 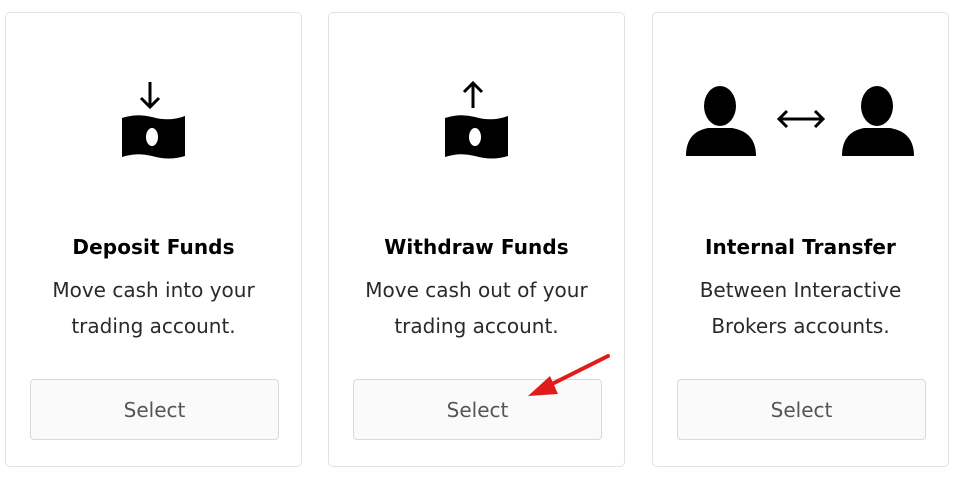 I want to click on card-description: Move cash into your trading account., so click(x=153, y=308).